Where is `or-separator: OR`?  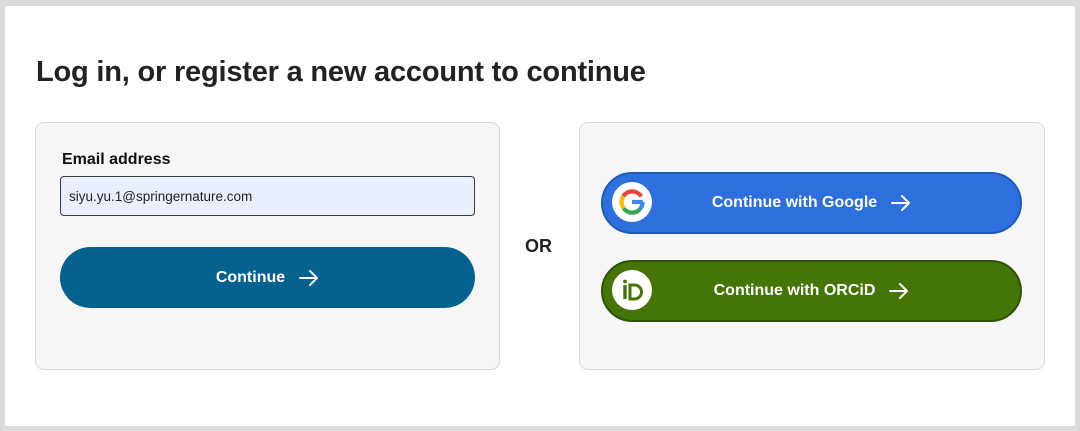
or-separator: OR is located at coordinates (538, 246).